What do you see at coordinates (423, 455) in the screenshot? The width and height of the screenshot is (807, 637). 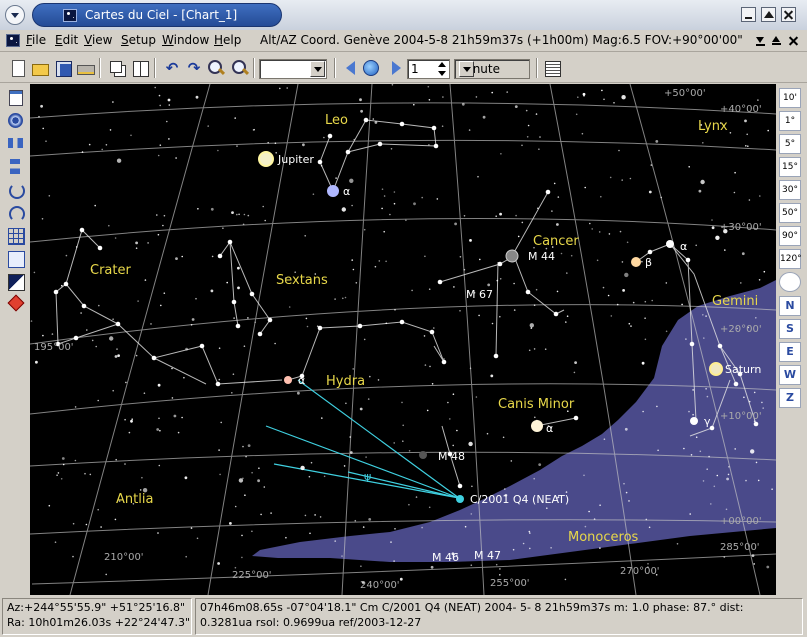 I see `cluster-m48` at bounding box center [423, 455].